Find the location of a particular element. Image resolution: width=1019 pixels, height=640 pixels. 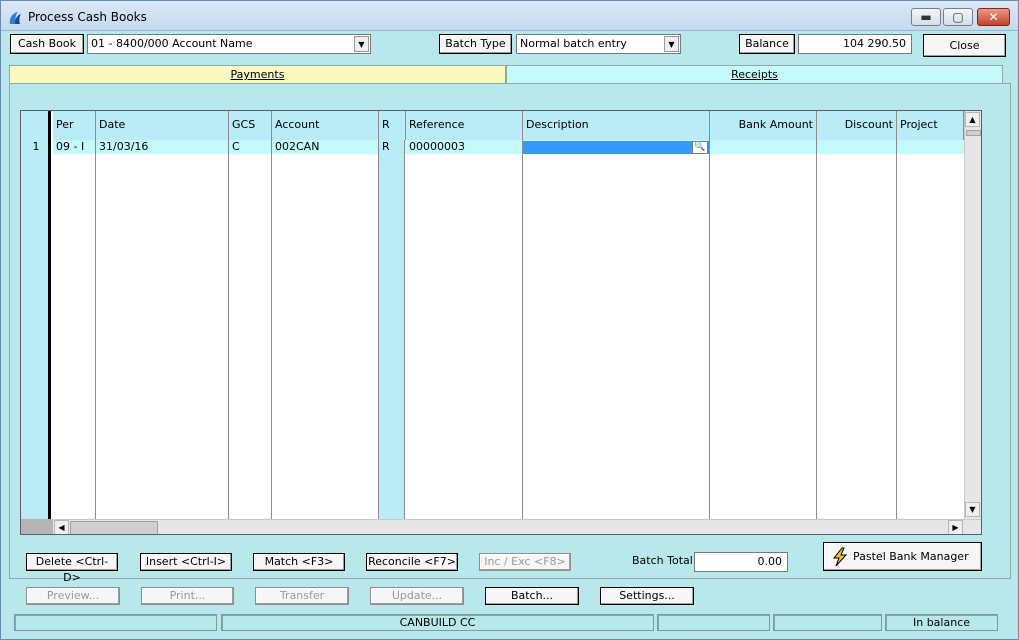

transfer-button: Transfer is located at coordinates (302, 596).